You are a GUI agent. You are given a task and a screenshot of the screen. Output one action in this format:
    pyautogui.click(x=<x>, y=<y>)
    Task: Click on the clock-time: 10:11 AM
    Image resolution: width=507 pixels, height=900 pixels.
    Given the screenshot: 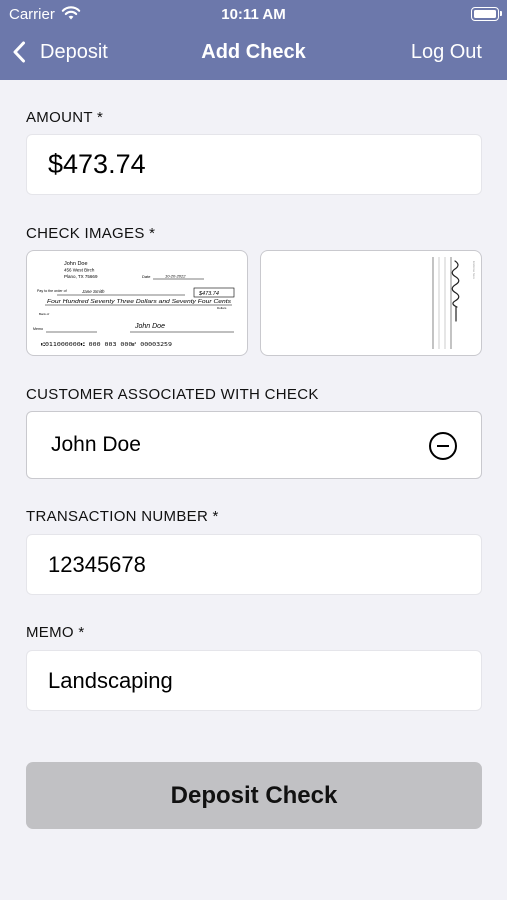 What is the action you would take?
    pyautogui.click(x=253, y=14)
    